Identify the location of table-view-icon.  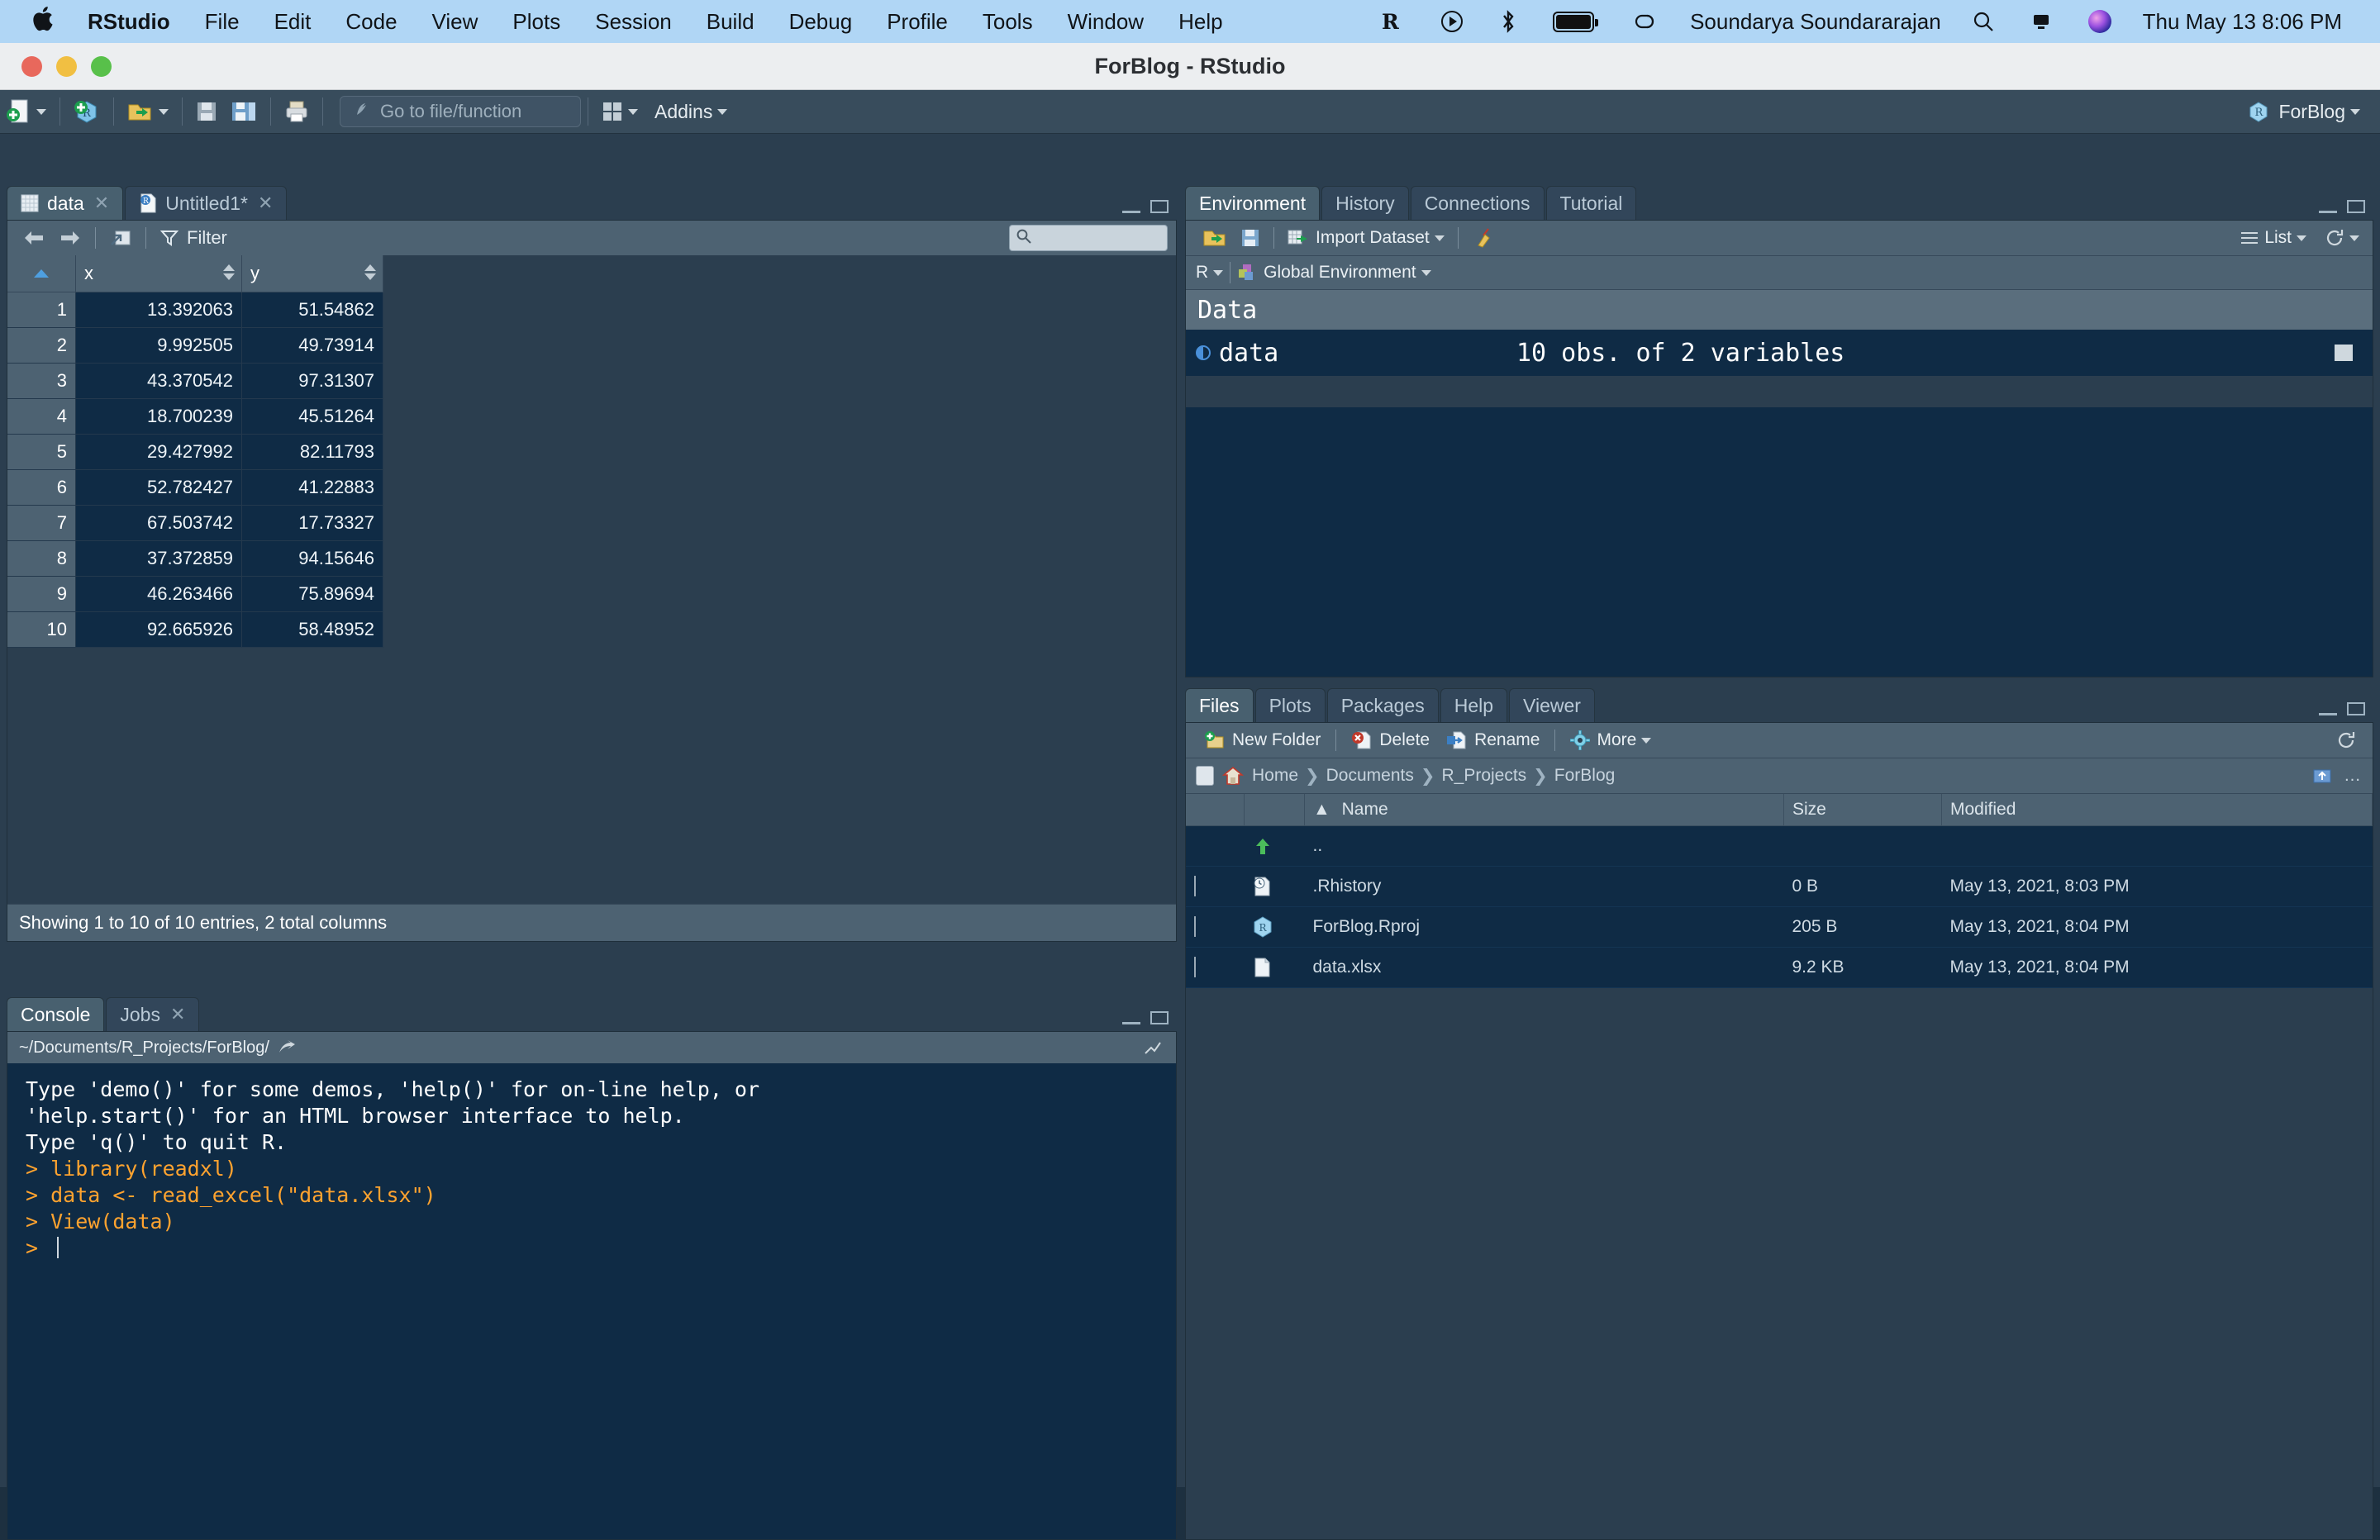
(2344, 353).